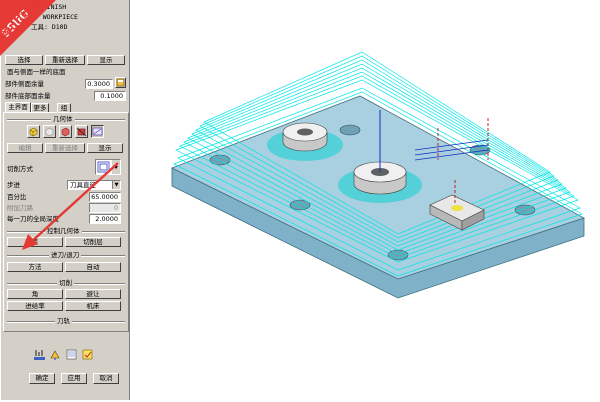 Image resolution: width=600 pixels, height=402 pixels. What do you see at coordinates (116, 185) in the screenshot?
I see `chevron-down-icon: ▼` at bounding box center [116, 185].